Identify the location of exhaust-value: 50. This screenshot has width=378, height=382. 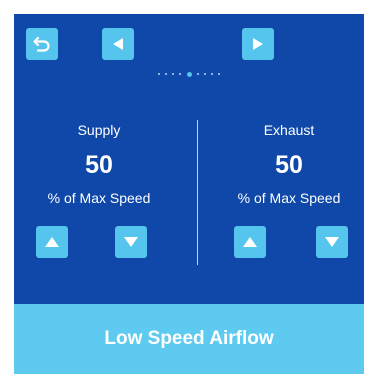
(289, 165).